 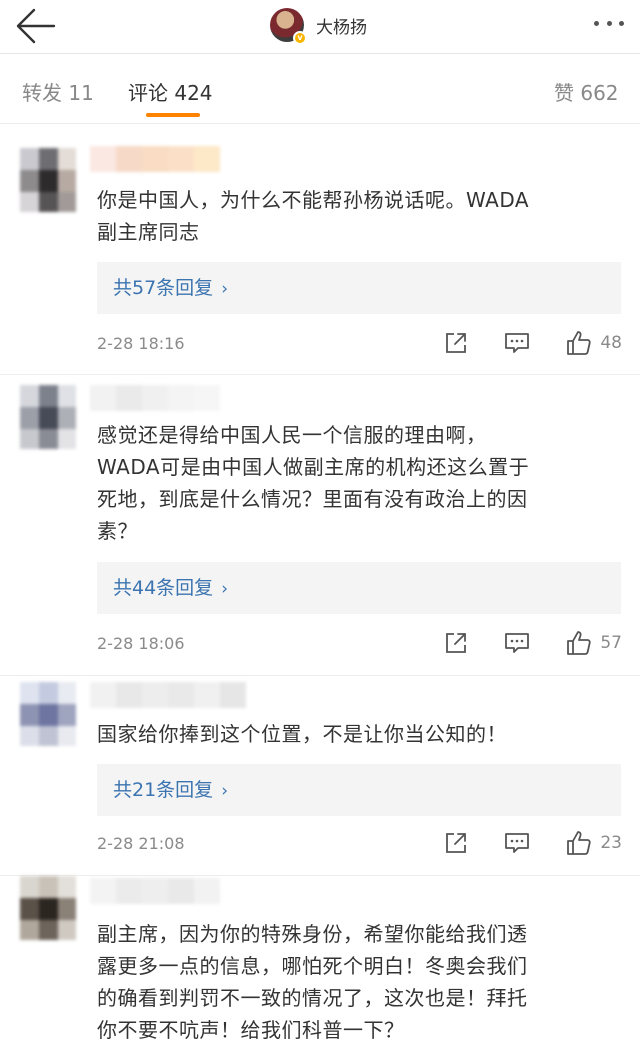 I want to click on tab-likes: 赞 662, so click(x=586, y=91).